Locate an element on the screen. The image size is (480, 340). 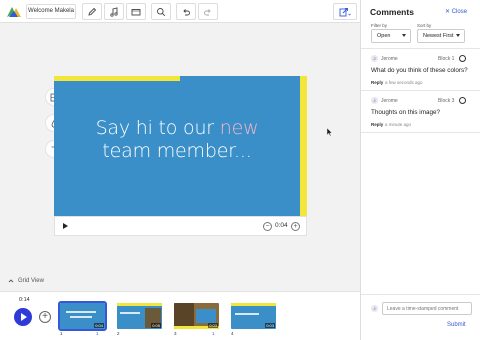
document-title: Welcome Makela is located at coordinates (51, 11).